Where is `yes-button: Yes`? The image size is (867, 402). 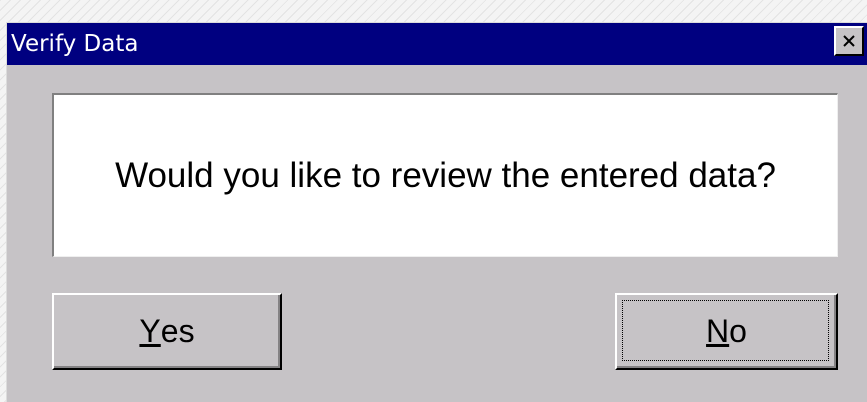
yes-button: Yes is located at coordinates (167, 331).